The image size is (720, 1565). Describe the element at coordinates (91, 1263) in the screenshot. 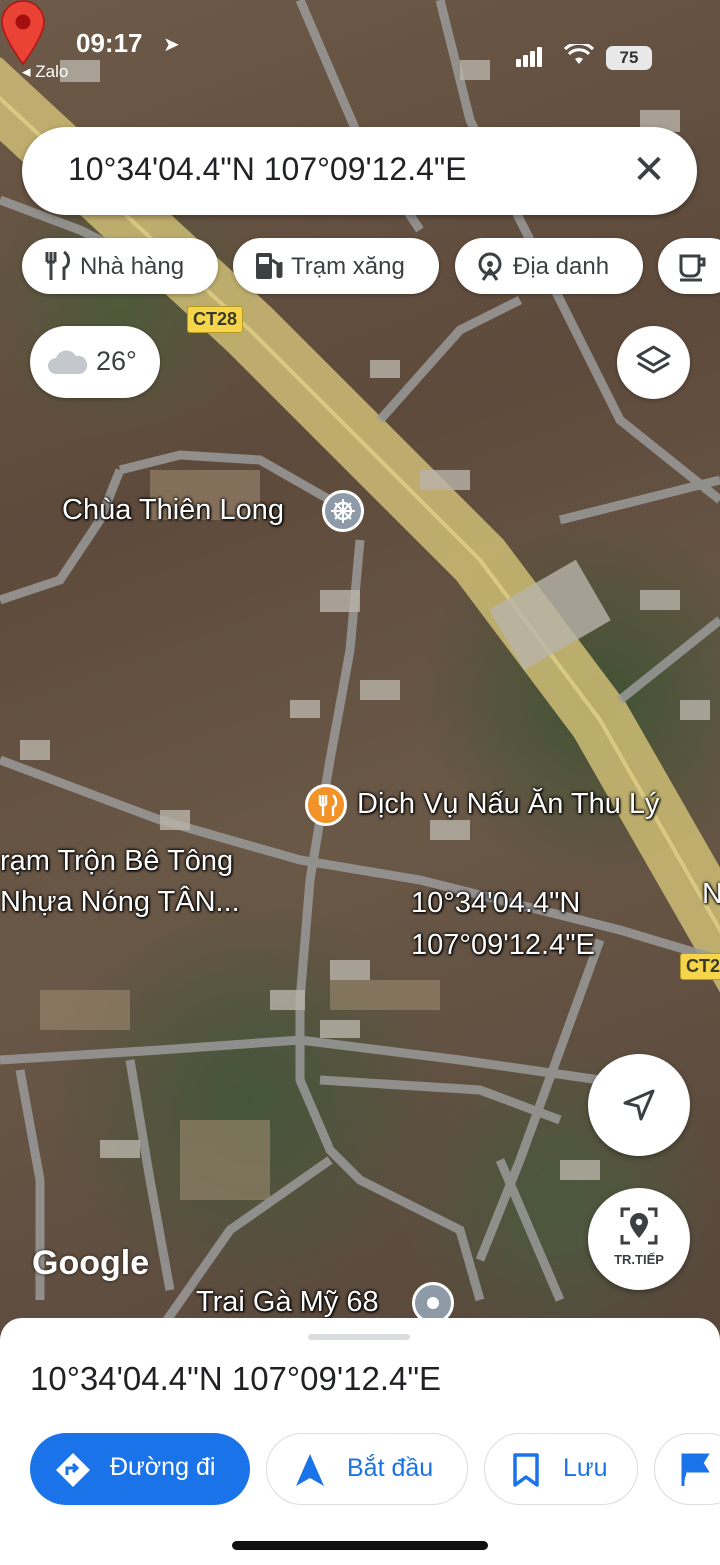

I see `google-logo: Google` at that location.